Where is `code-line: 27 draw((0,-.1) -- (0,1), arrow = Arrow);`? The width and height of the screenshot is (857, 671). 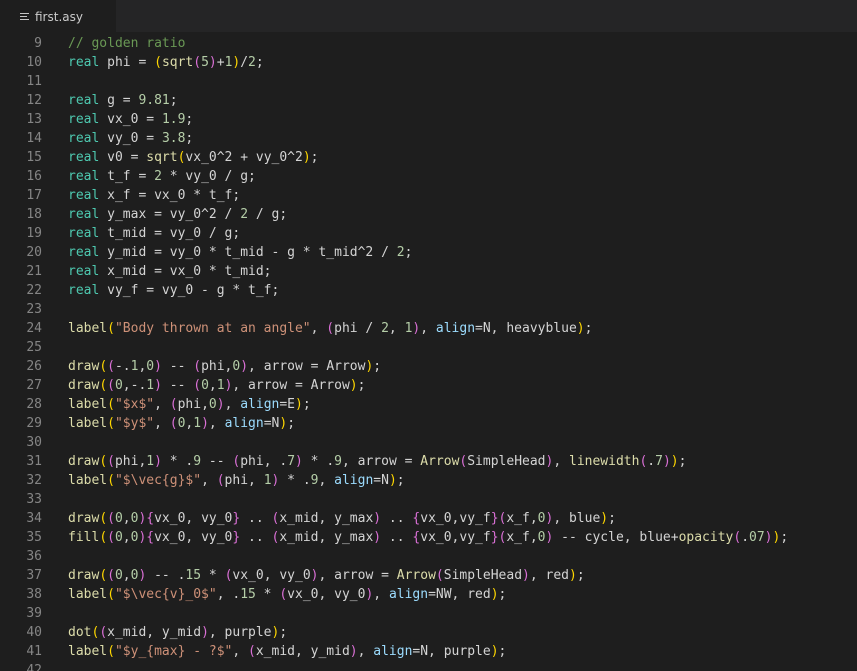
code-line: 27 draw((0,-.1) -- (0,1), arrow = Arrow); is located at coordinates (428, 385).